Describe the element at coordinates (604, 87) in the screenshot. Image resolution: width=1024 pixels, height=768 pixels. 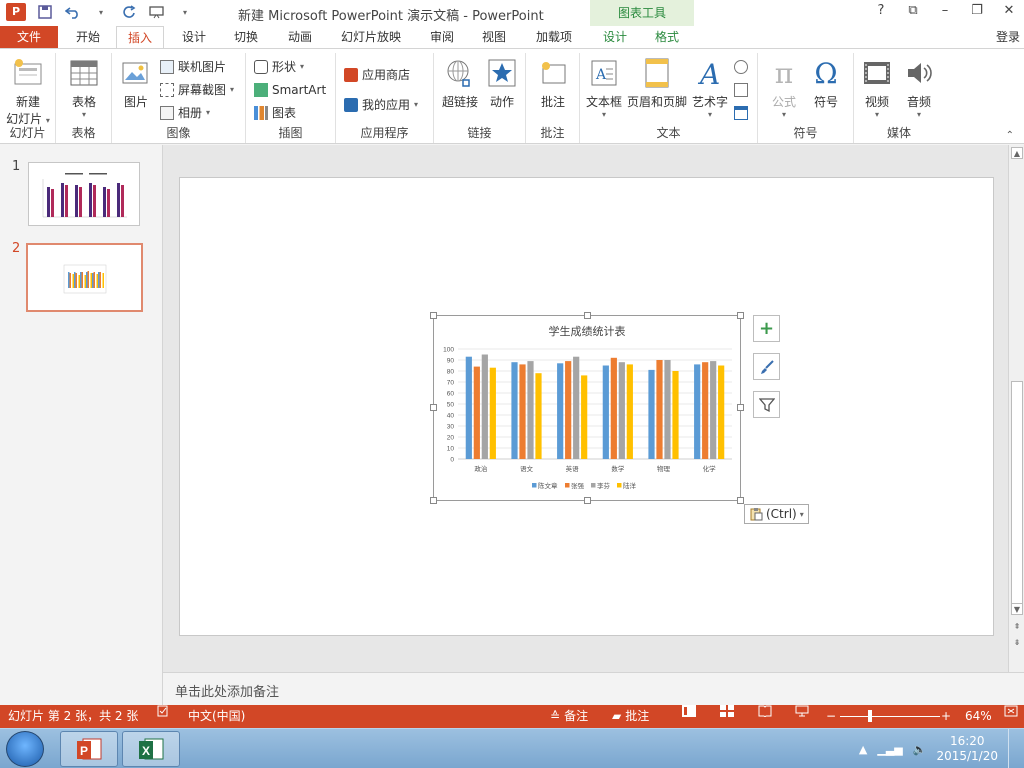
I see `textbox-button: A 文本框 ▾` at that location.